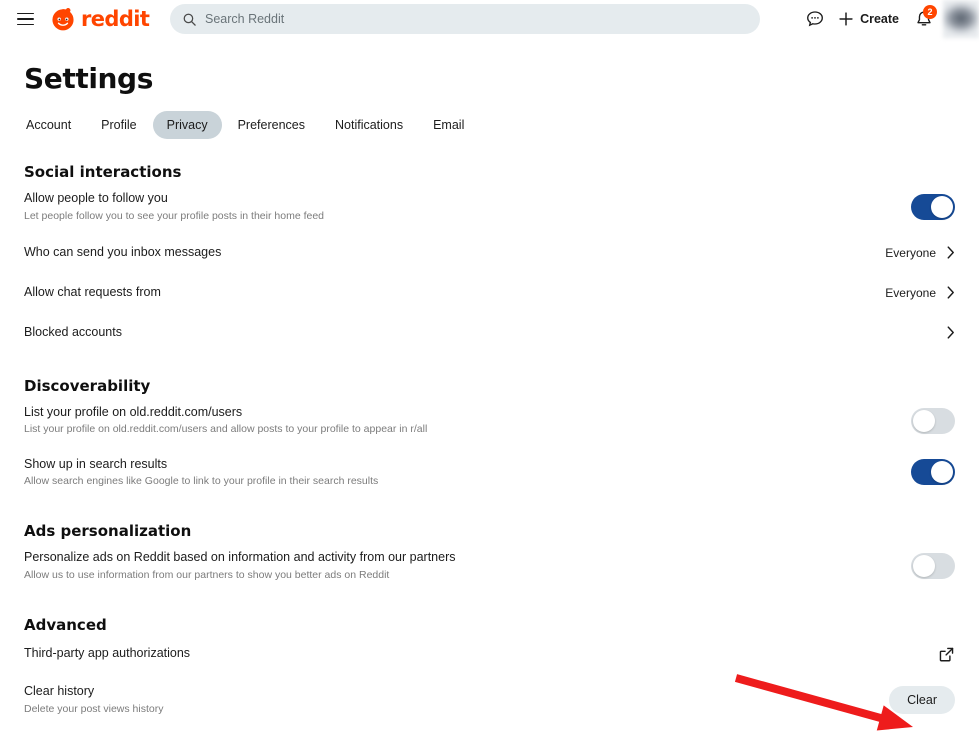 The image size is (979, 750). I want to click on reddit-logo-text: reddit, so click(115, 18).